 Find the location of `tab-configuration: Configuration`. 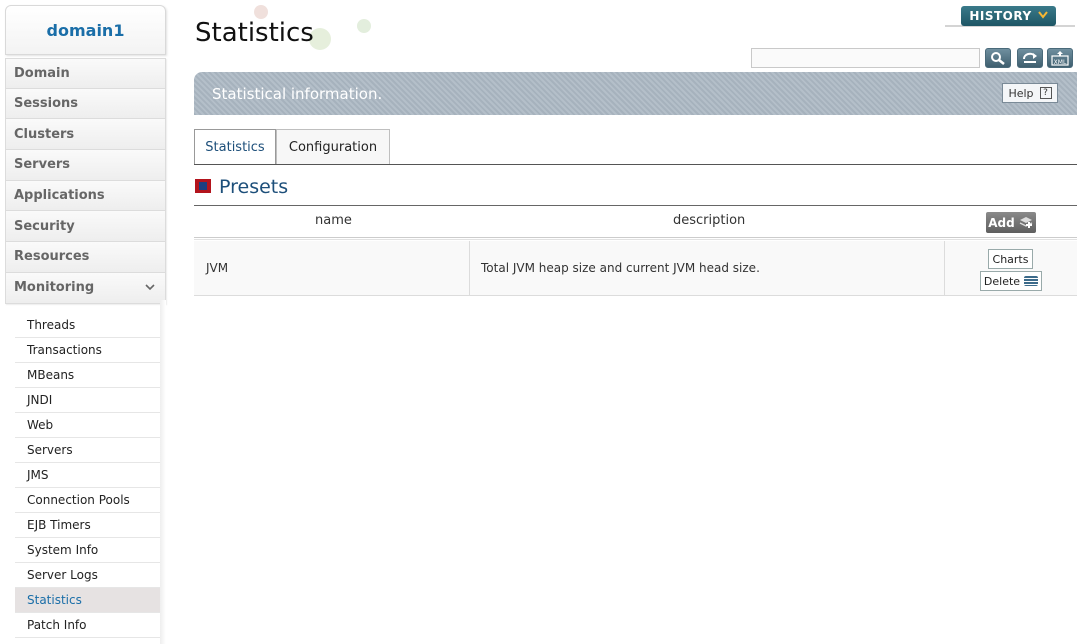

tab-configuration: Configuration is located at coordinates (333, 147).